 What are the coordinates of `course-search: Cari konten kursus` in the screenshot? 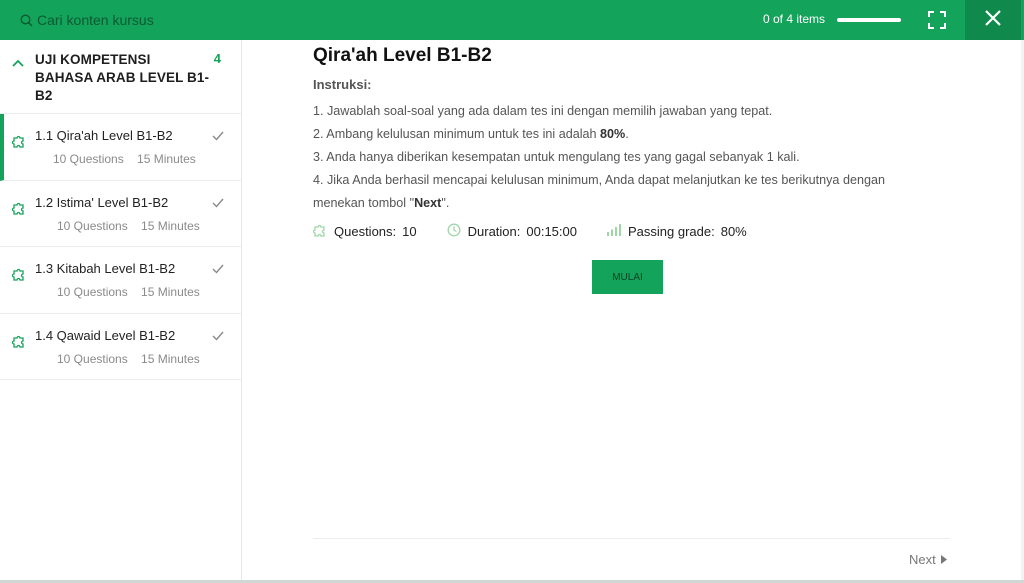 It's located at (87, 20).